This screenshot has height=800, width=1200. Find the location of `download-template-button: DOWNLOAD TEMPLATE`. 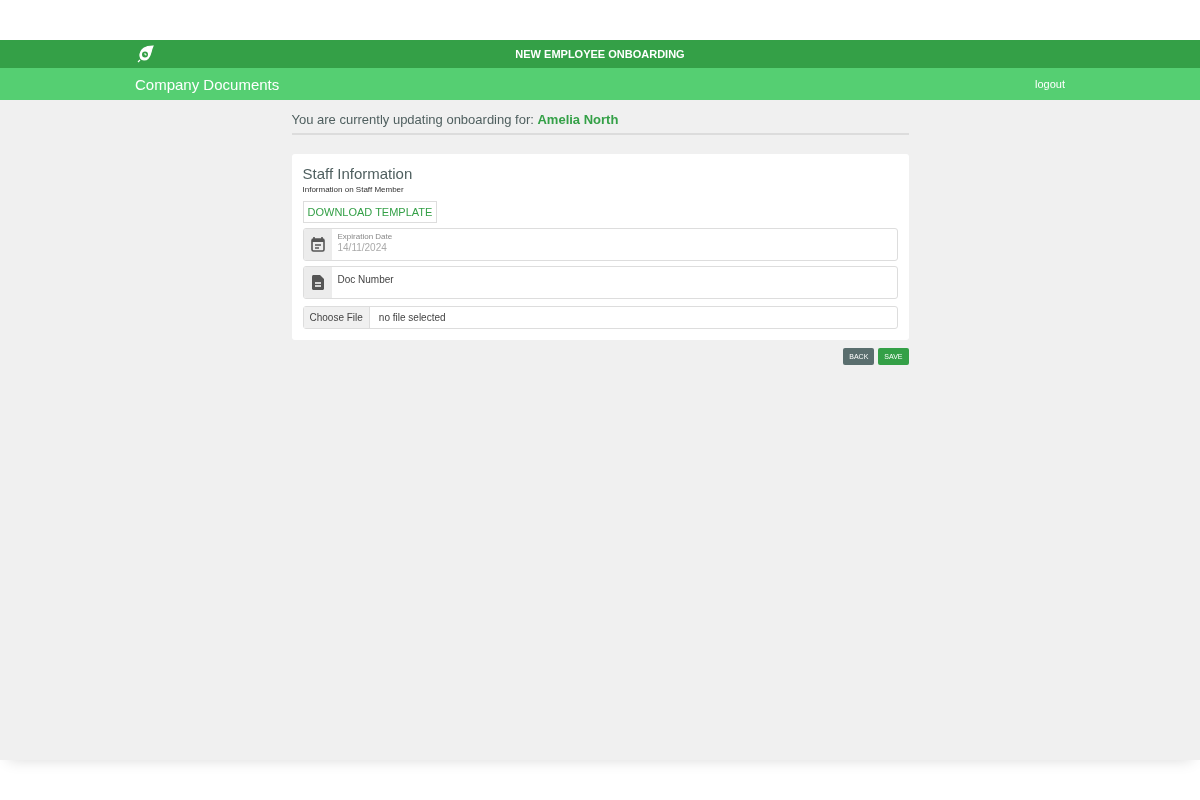

download-template-button: DOWNLOAD TEMPLATE is located at coordinates (370, 212).